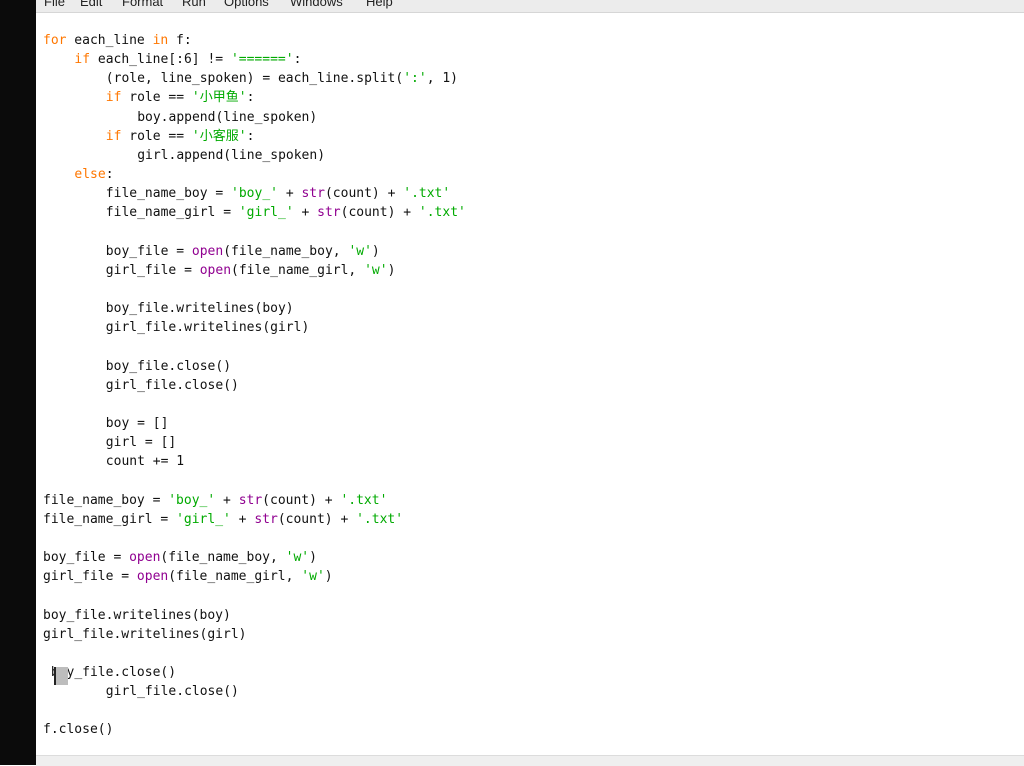 The height and width of the screenshot is (766, 1024). Describe the element at coordinates (415, 79) in the screenshot. I see `string-token: ':'` at that location.